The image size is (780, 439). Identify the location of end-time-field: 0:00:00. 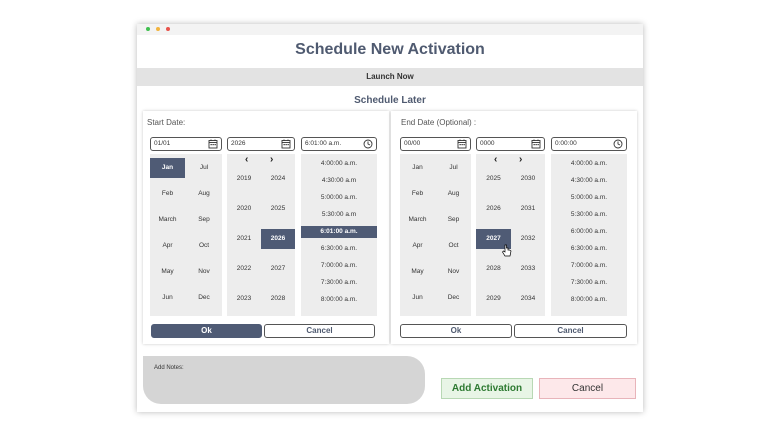
(589, 144).